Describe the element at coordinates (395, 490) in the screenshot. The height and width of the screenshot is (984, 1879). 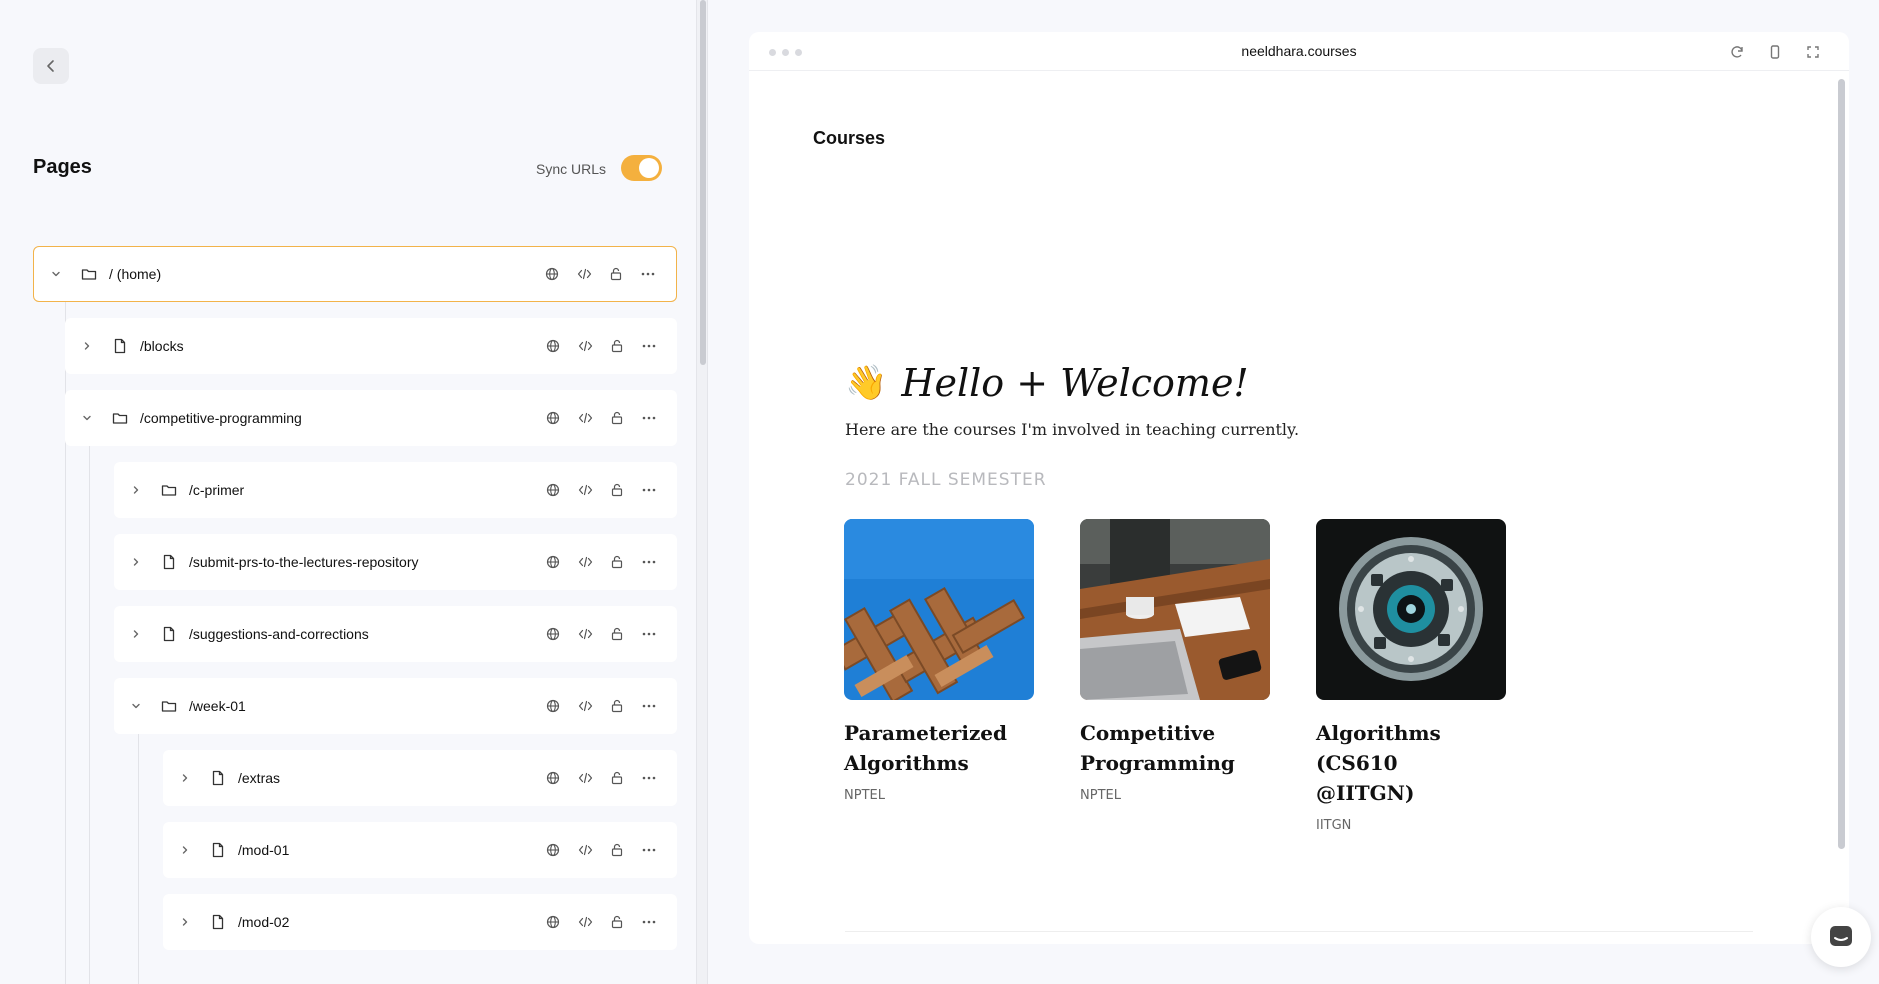
I see `page-tree-row: /c-primer` at that location.